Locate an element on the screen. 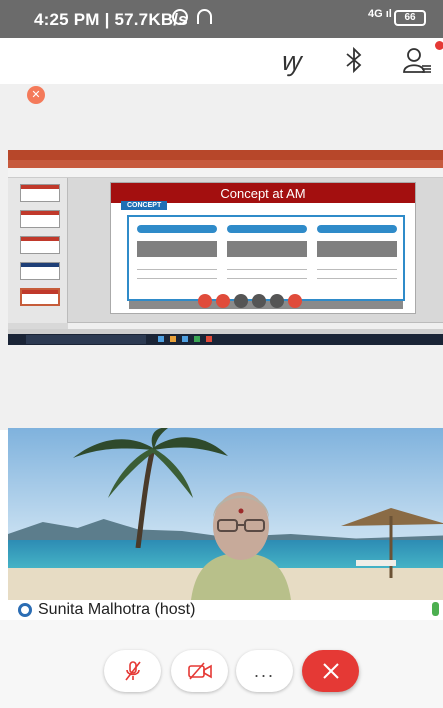 The height and width of the screenshot is (708, 443). mute-button is located at coordinates (132, 671).